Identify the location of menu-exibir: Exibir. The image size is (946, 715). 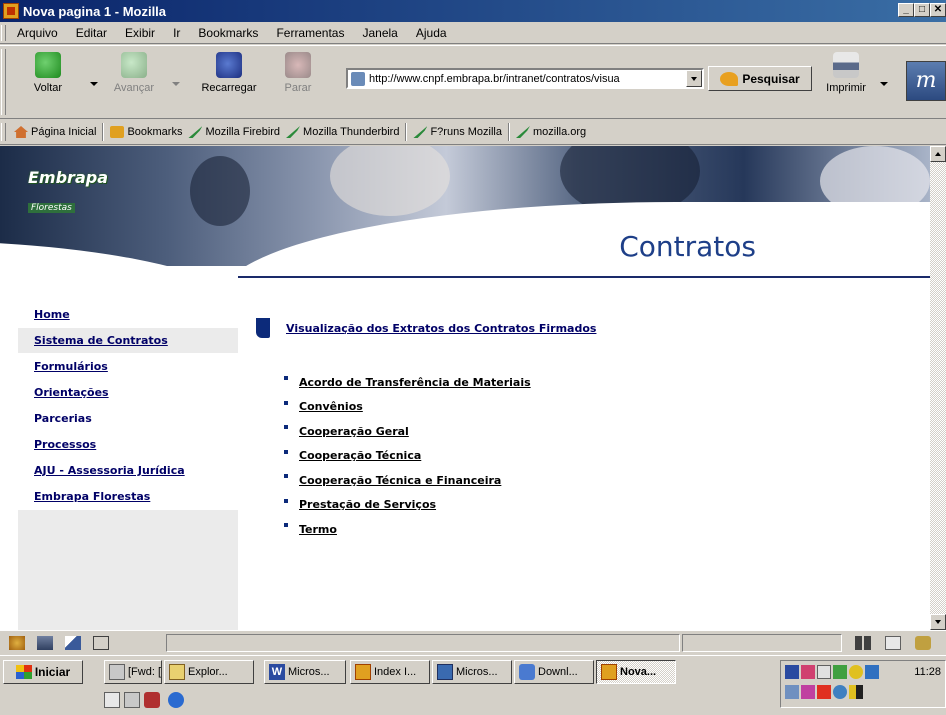
(140, 33).